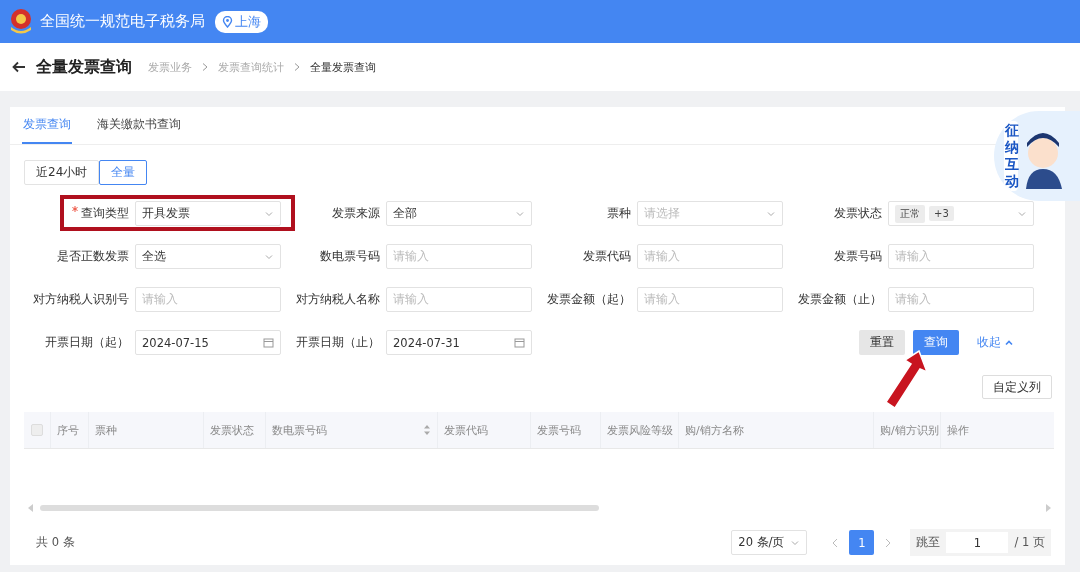 Image resolution: width=1080 pixels, height=572 pixels. What do you see at coordinates (427, 430) in the screenshot?
I see `sort-icon` at bounding box center [427, 430].